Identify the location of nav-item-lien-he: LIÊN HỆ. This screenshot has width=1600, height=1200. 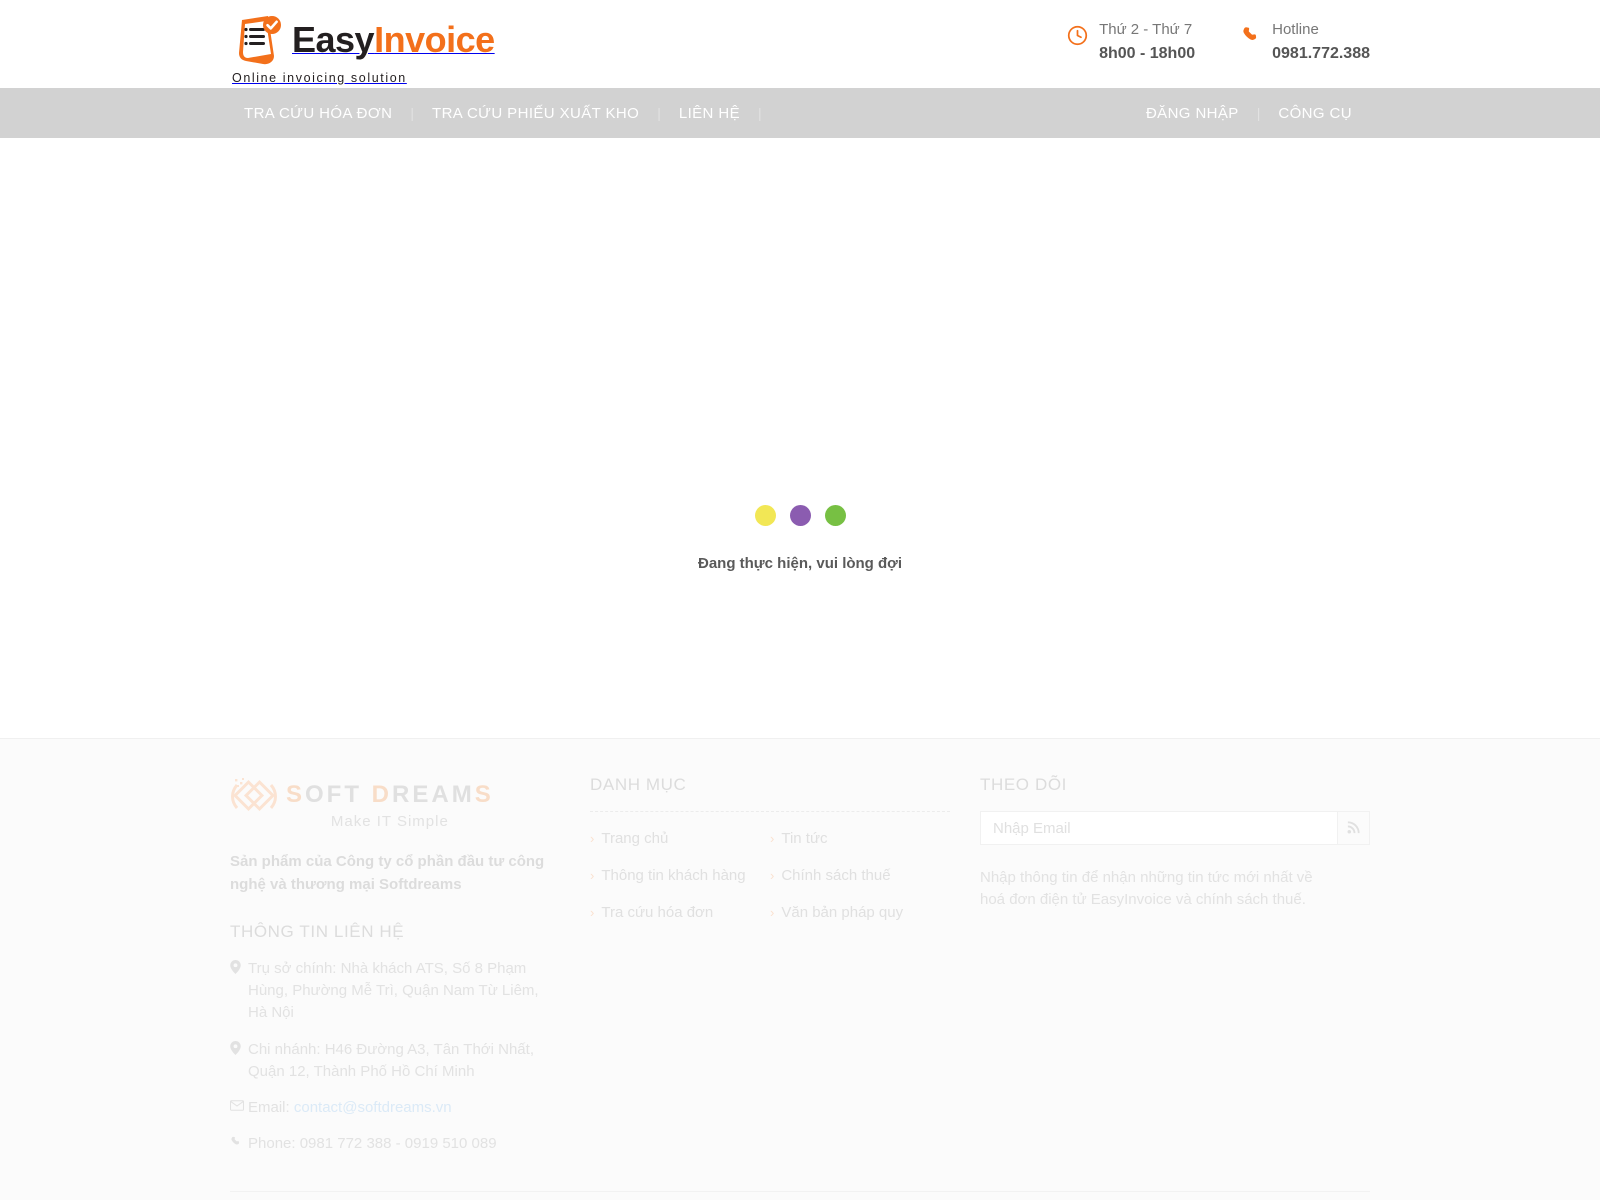
(709, 113).